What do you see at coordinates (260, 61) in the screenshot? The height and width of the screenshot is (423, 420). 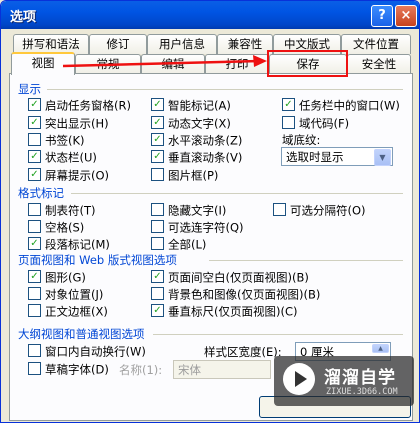 I see `arrow-head` at bounding box center [260, 61].